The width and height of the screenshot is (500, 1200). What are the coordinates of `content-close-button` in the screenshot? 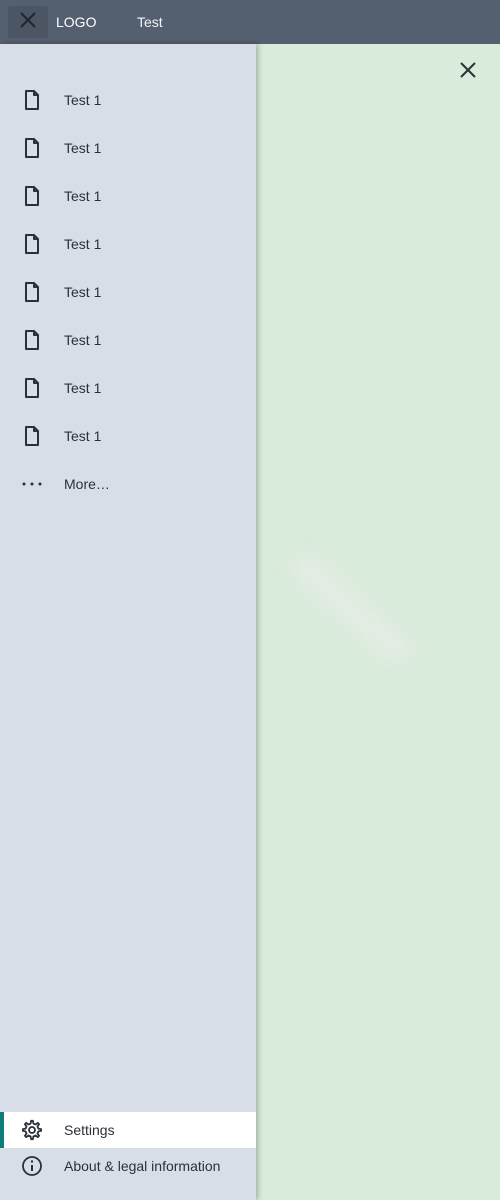 It's located at (468, 72).